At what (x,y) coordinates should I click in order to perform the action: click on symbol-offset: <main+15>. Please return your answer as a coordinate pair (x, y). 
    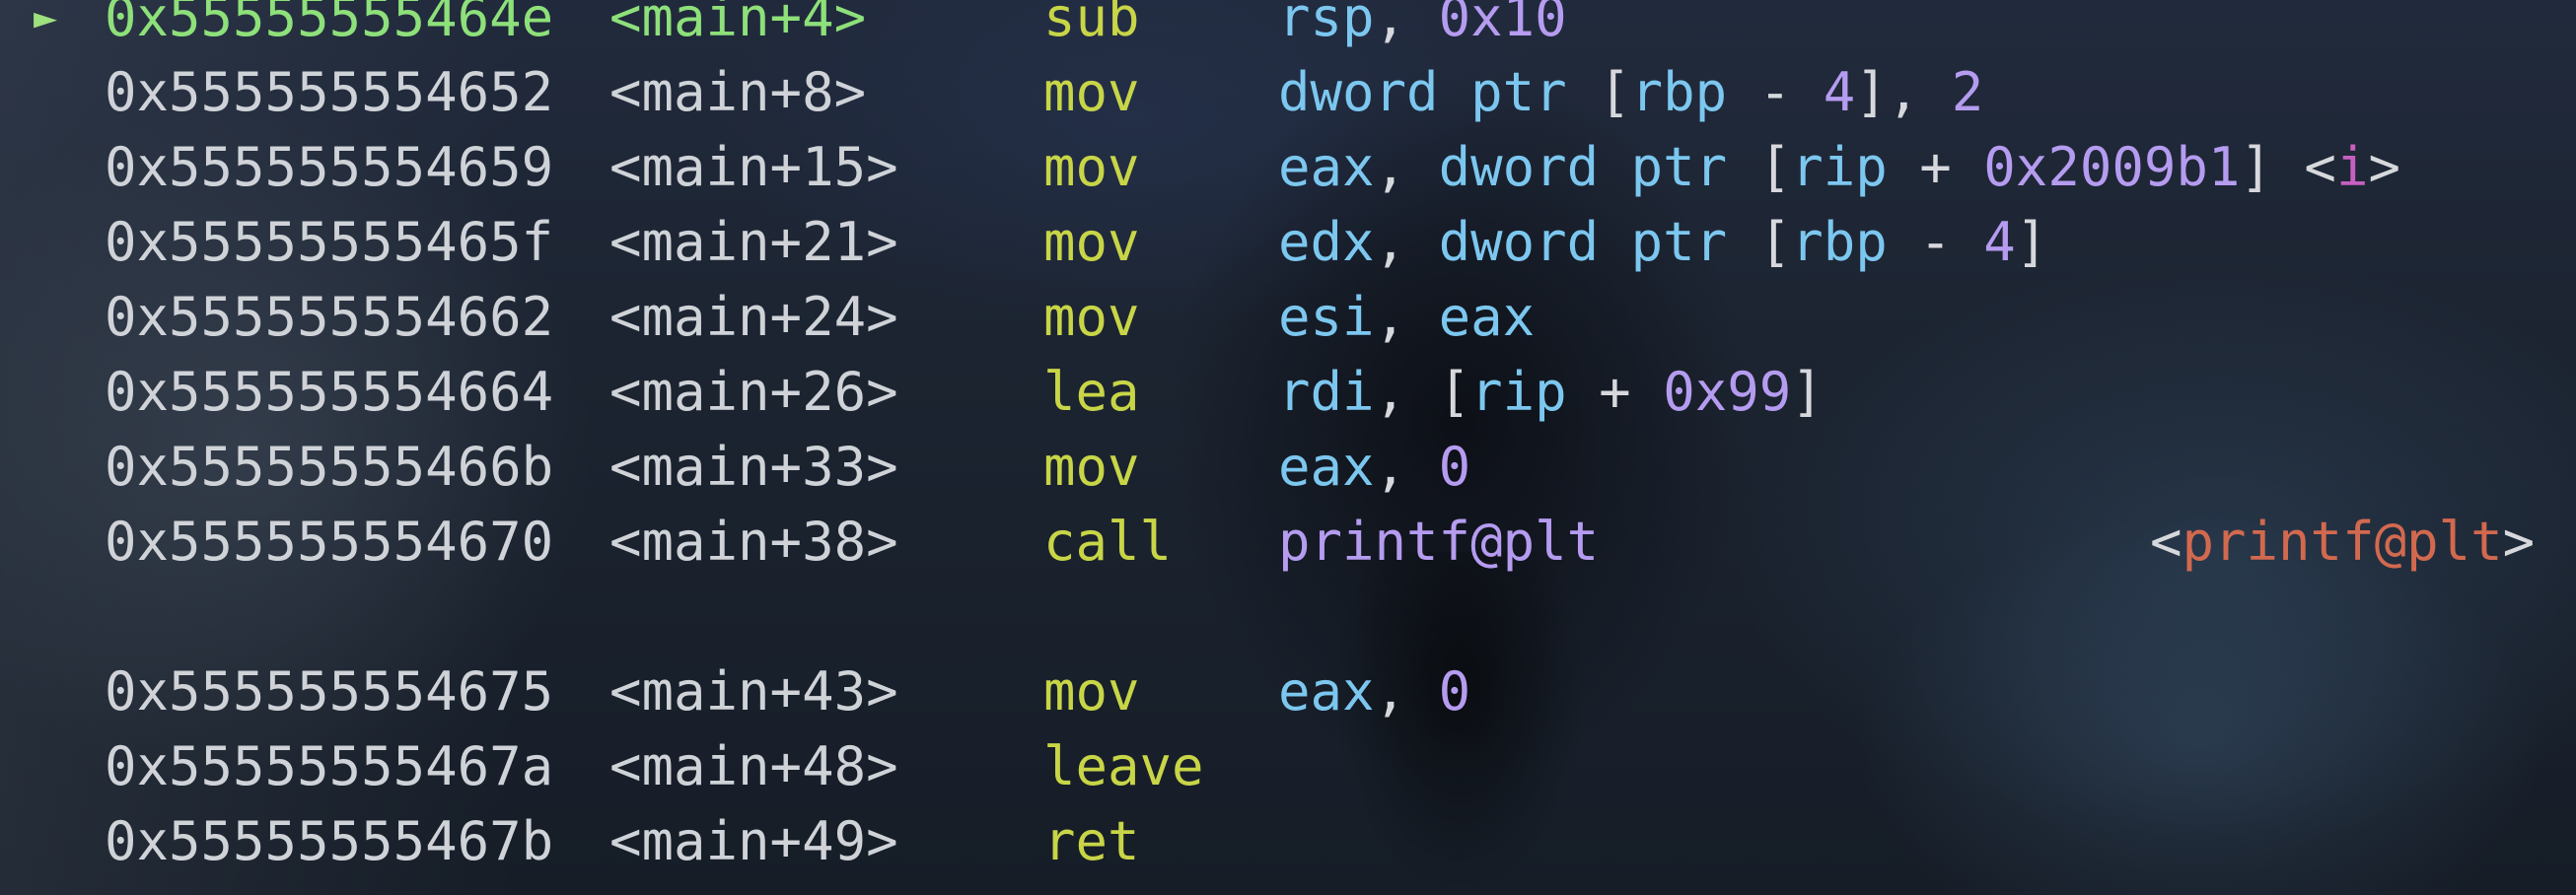
    Looking at the image, I should click on (753, 167).